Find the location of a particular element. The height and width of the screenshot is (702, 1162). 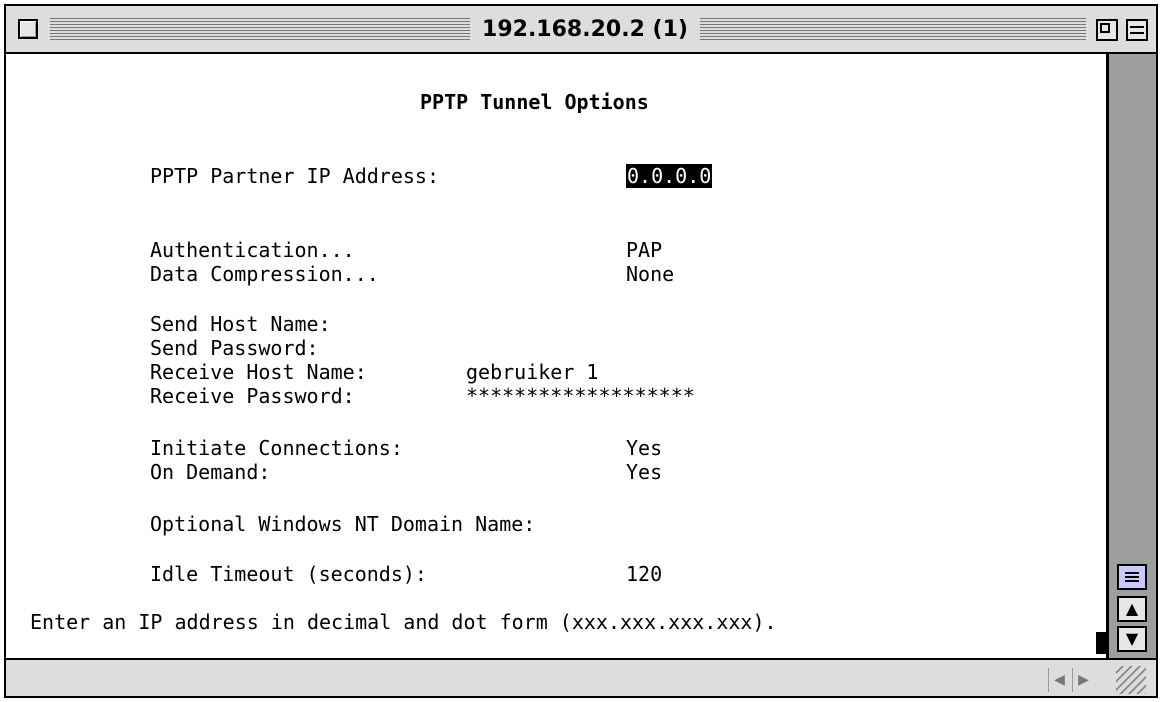

window-title: 192.168.20.2 (1) is located at coordinates (585, 30).